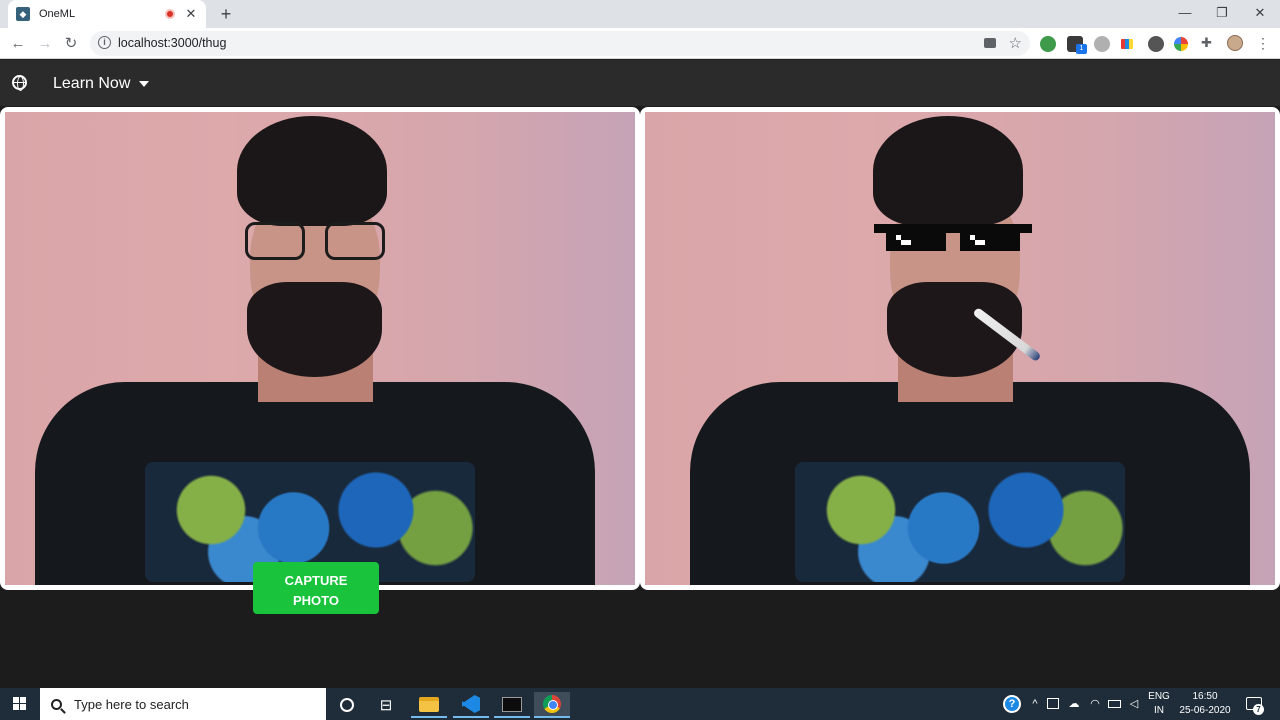  Describe the element at coordinates (1222, 13) in the screenshot. I see `maximize-button: ❐` at that location.